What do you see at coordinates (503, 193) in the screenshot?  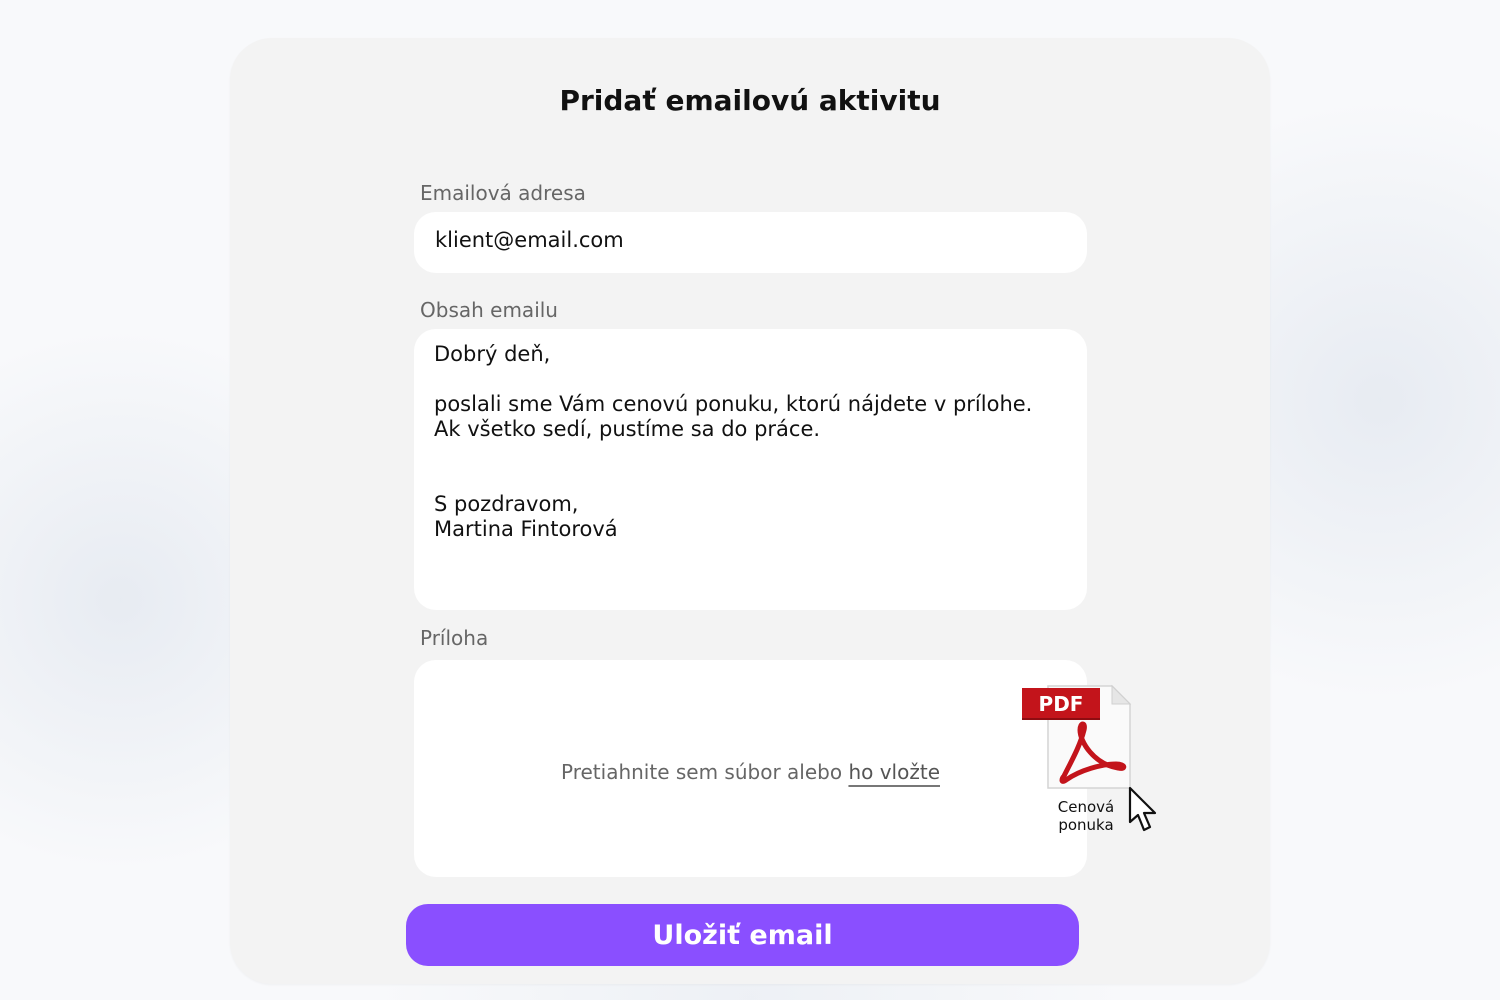 I see `email-address-label: Emailová adresa` at bounding box center [503, 193].